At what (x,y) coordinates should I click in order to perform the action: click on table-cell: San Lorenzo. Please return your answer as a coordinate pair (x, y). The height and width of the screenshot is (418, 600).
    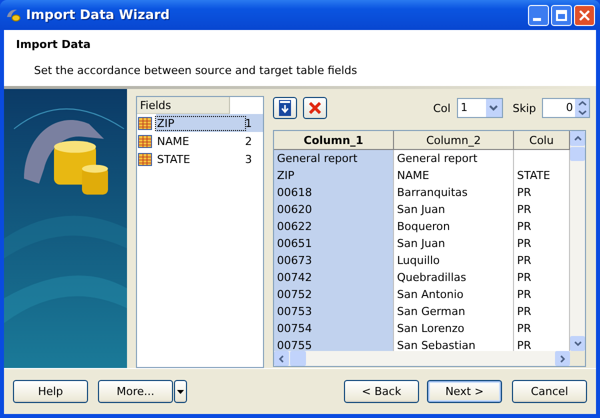
    Looking at the image, I should click on (454, 328).